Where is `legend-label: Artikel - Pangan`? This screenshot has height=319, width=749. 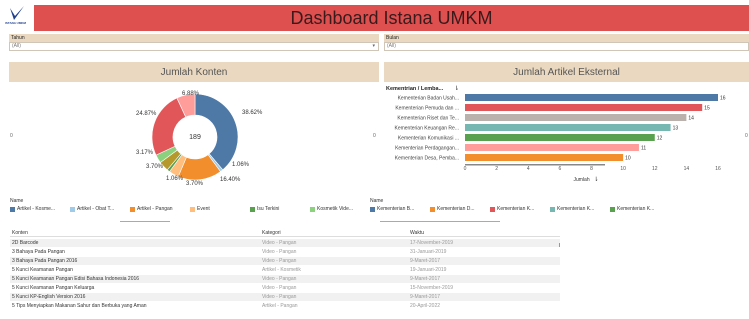
legend-label: Artikel - Pangan is located at coordinates (155, 209).